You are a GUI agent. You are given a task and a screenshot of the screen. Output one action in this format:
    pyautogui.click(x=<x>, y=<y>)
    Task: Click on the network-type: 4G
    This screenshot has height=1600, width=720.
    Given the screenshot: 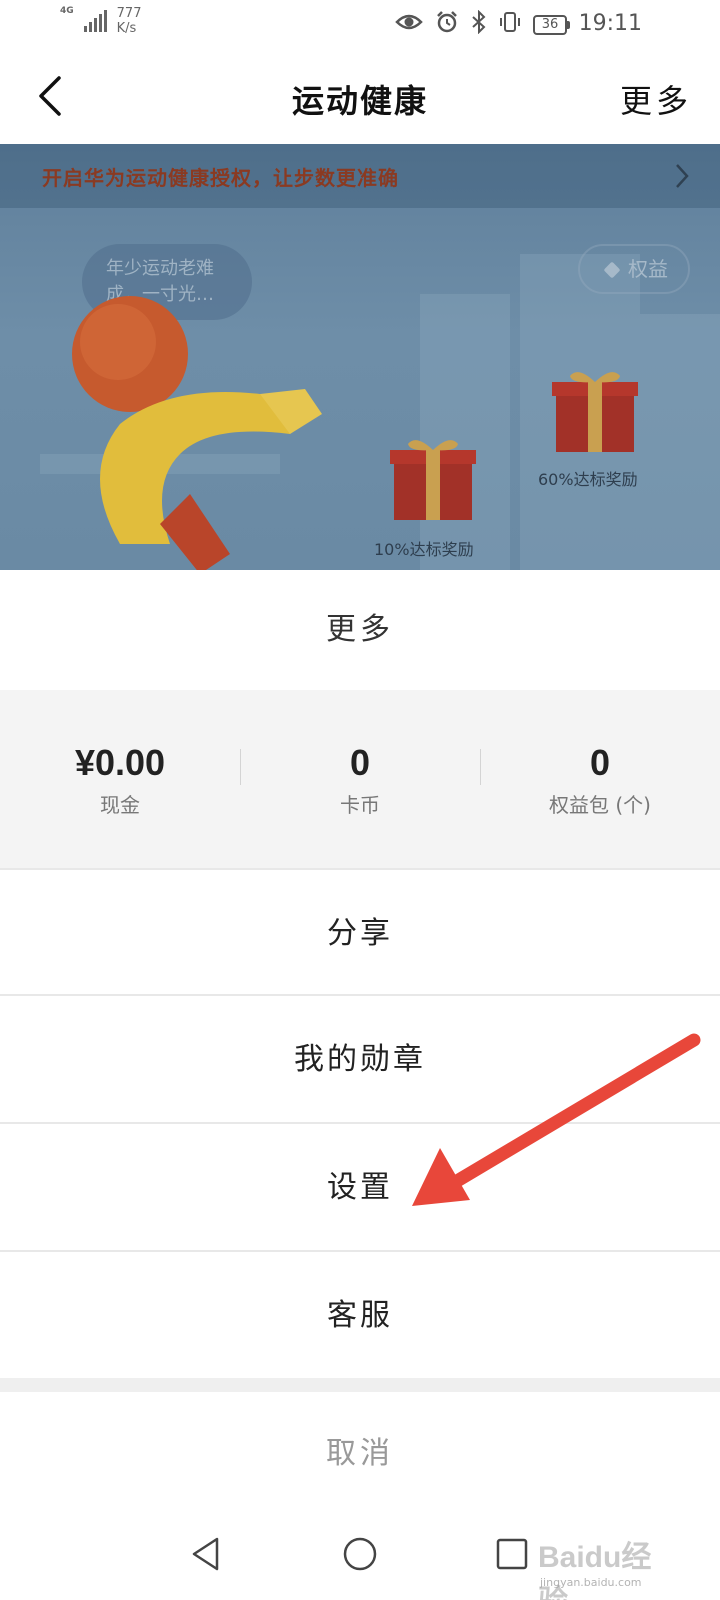 What is the action you would take?
    pyautogui.click(x=67, y=11)
    